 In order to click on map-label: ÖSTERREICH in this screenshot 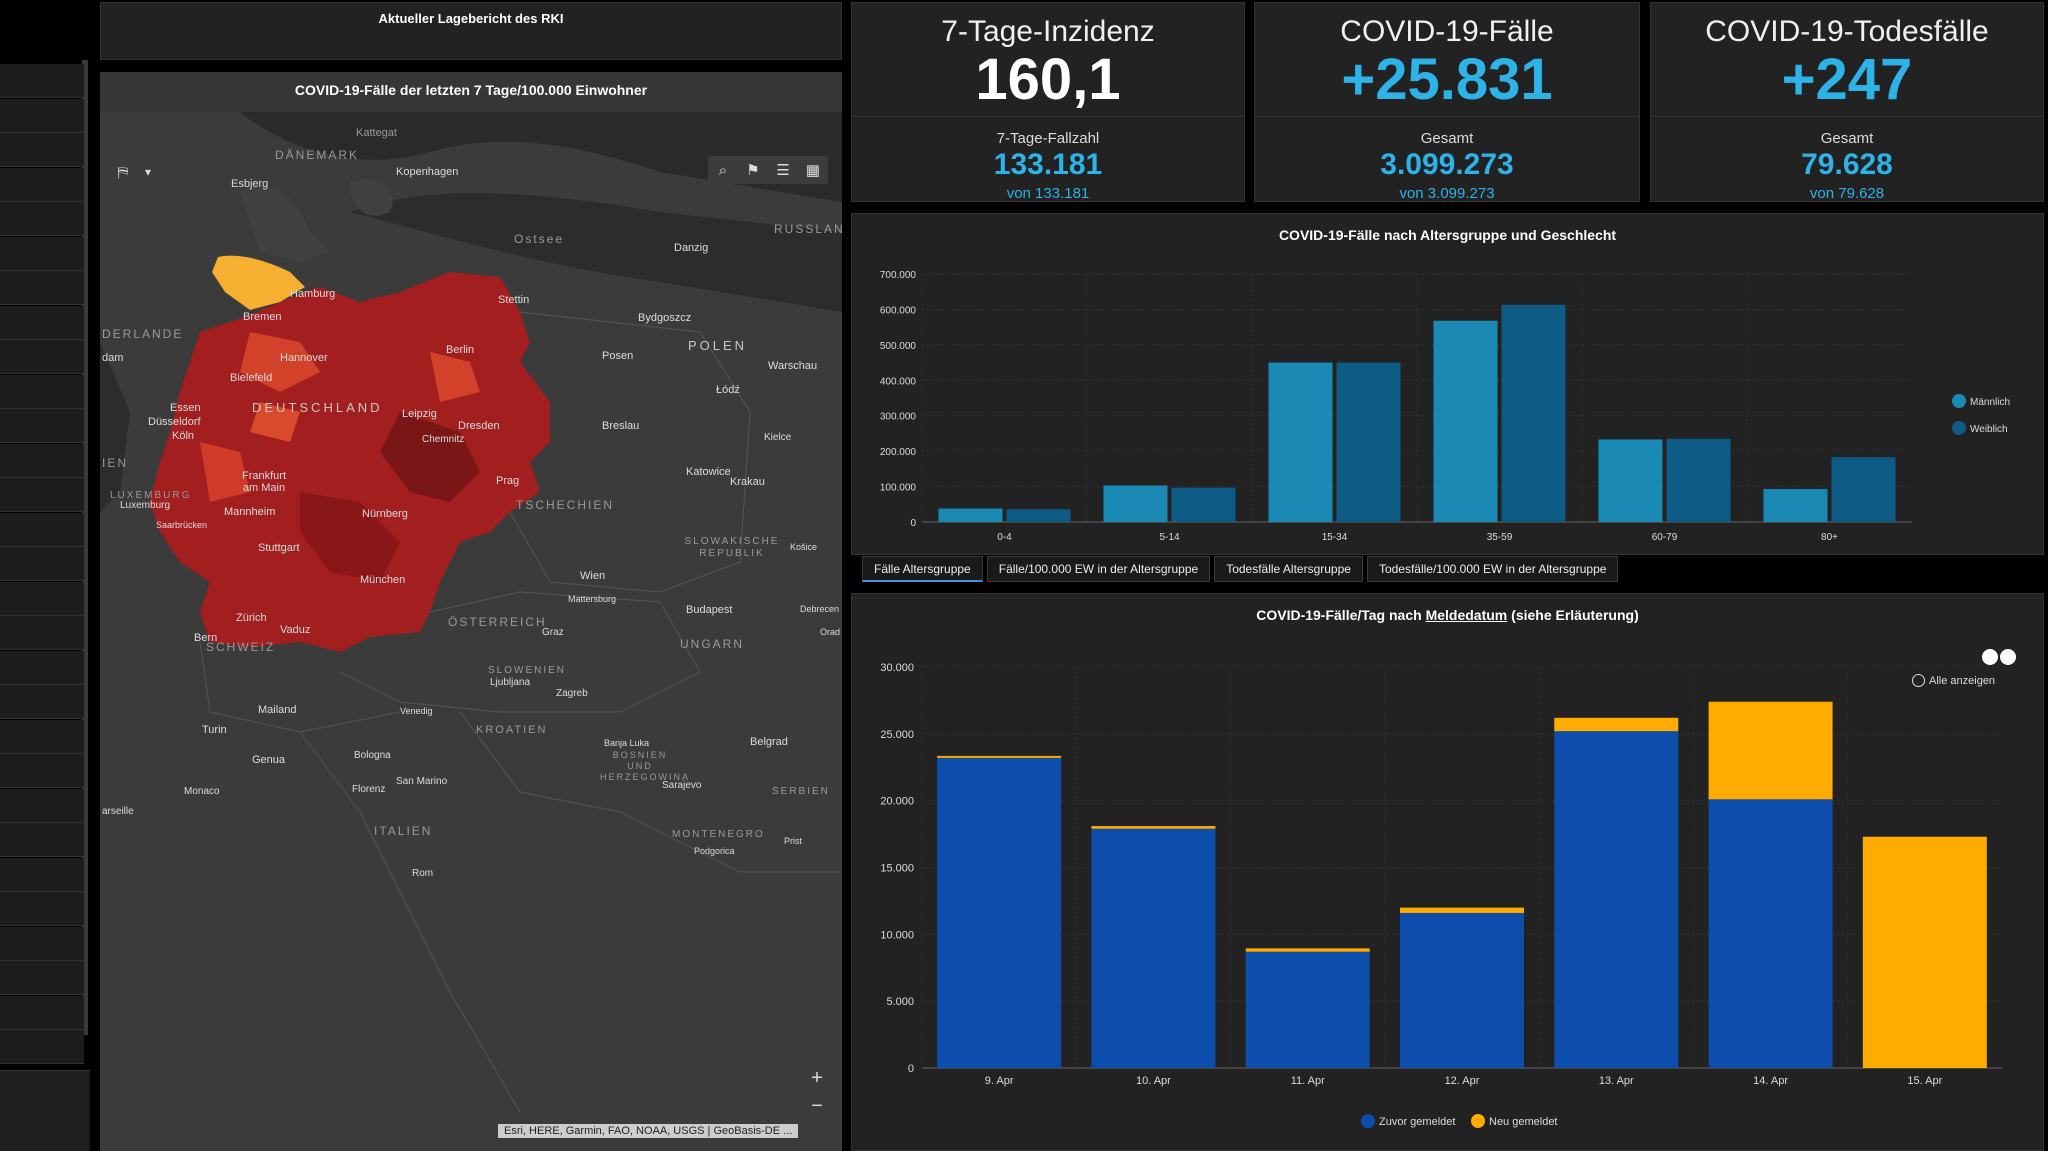, I will do `click(497, 622)`.